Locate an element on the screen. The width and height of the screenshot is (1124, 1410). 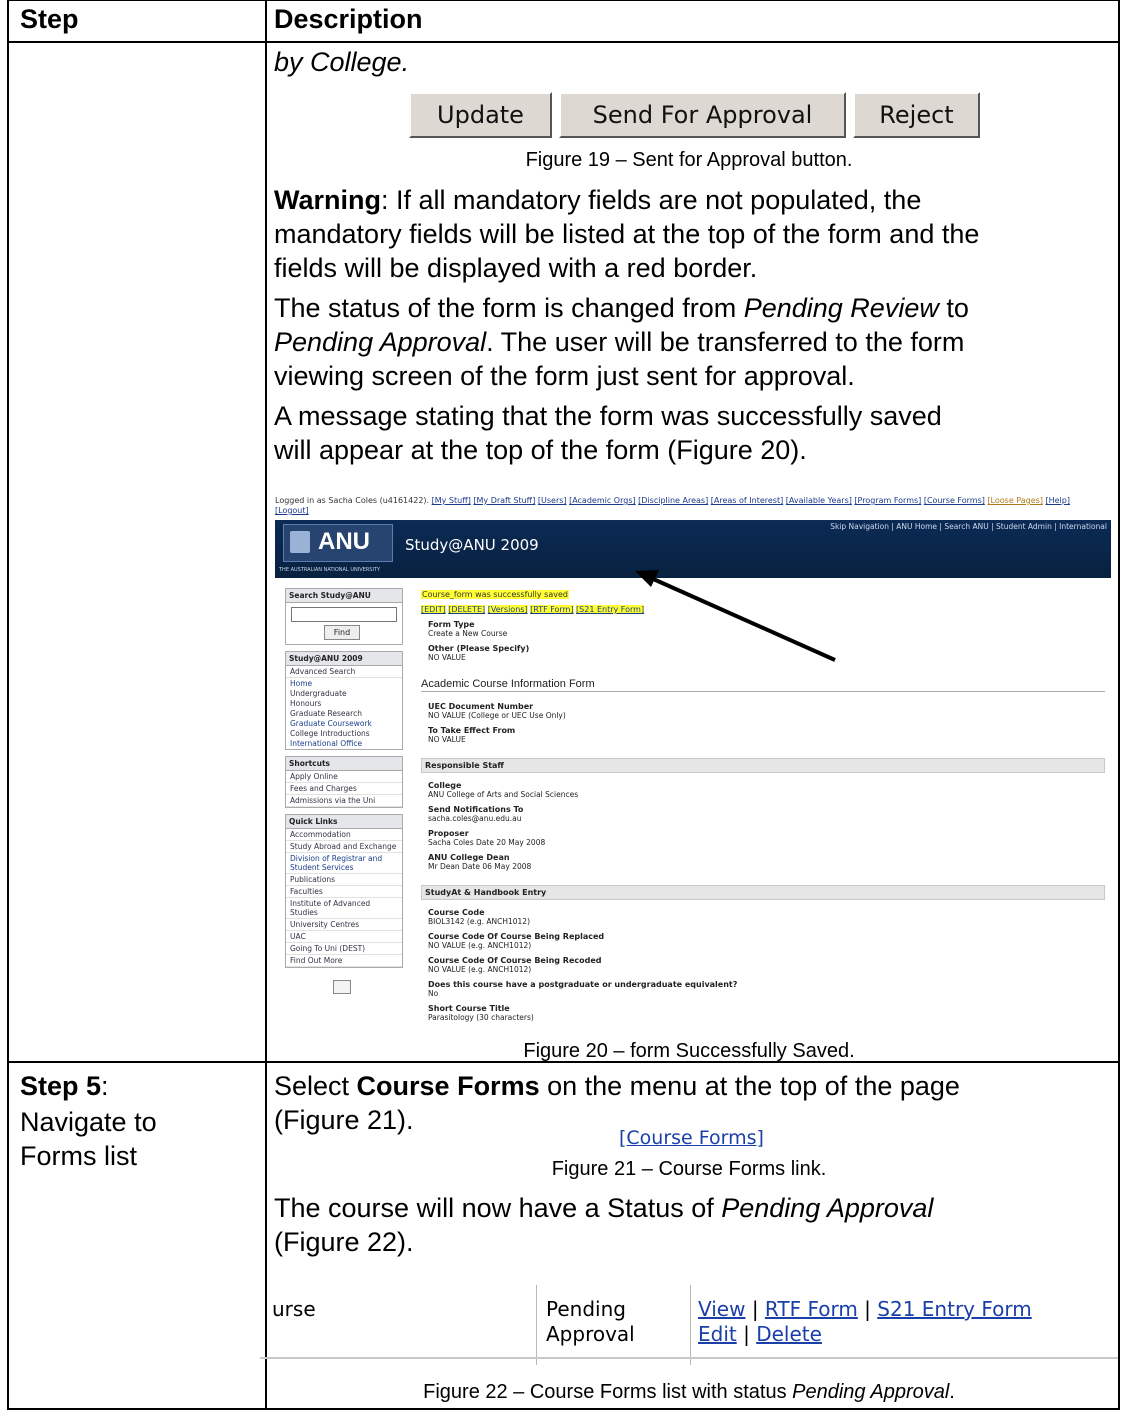
send-for-approval-button: Send For Approval is located at coordinates (702, 115).